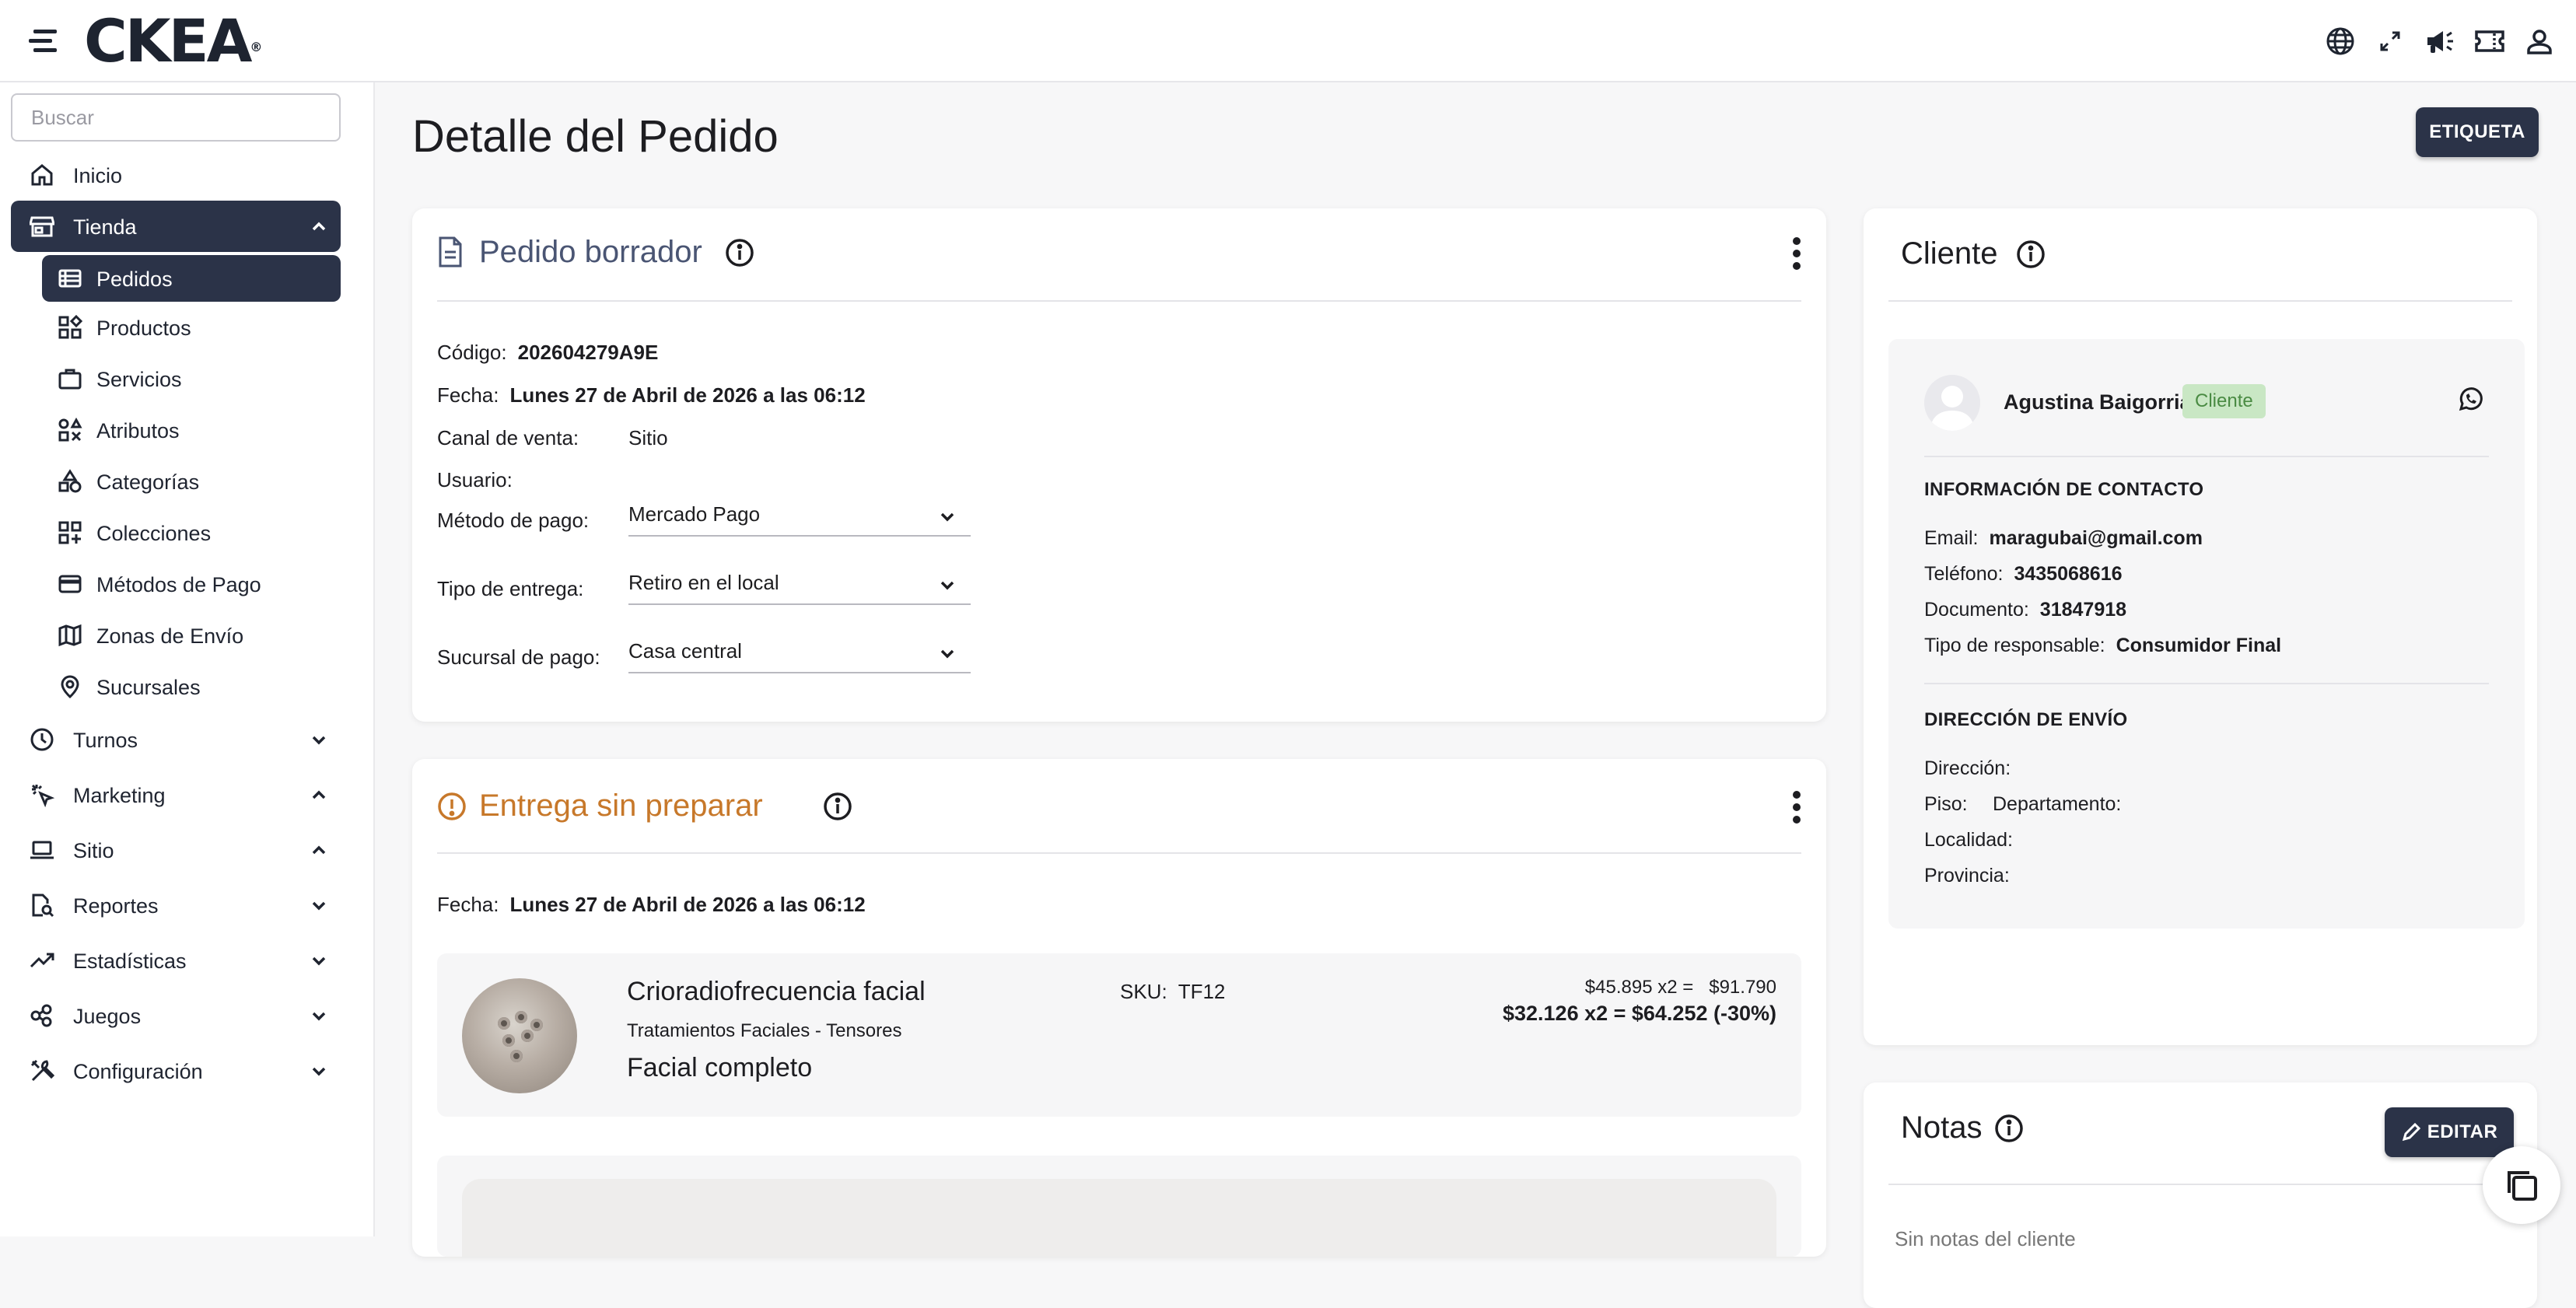 The width and height of the screenshot is (2576, 1308). I want to click on sidebar-item-label: Juegos, so click(108, 1016).